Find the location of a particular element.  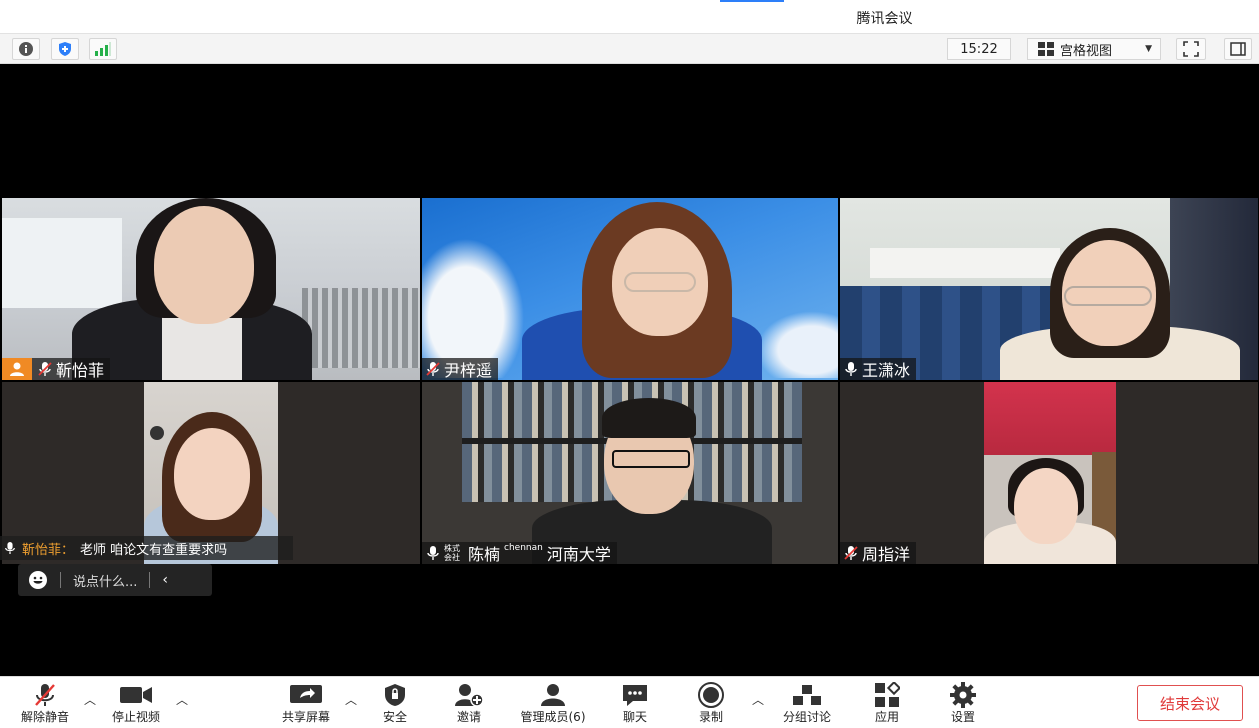

chat-icon is located at coordinates (635, 695).